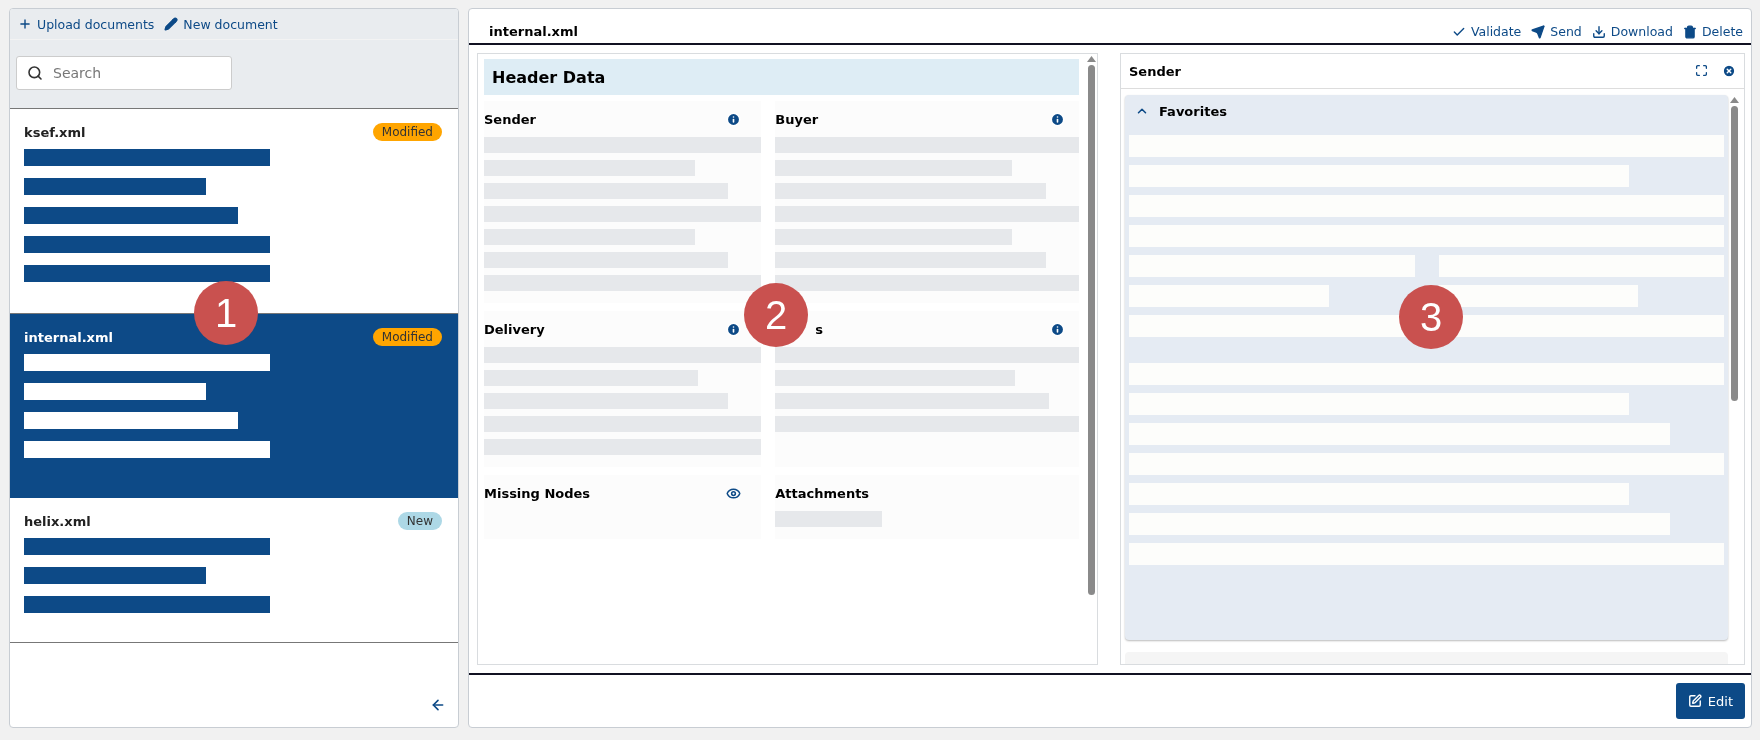  I want to click on toolbar-link: Download, so click(1632, 31).